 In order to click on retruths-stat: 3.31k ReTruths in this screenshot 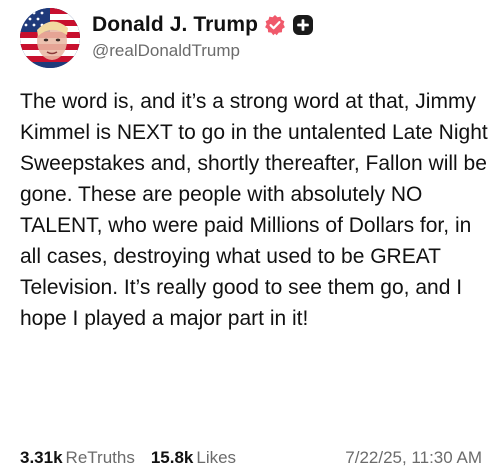, I will do `click(77, 458)`.